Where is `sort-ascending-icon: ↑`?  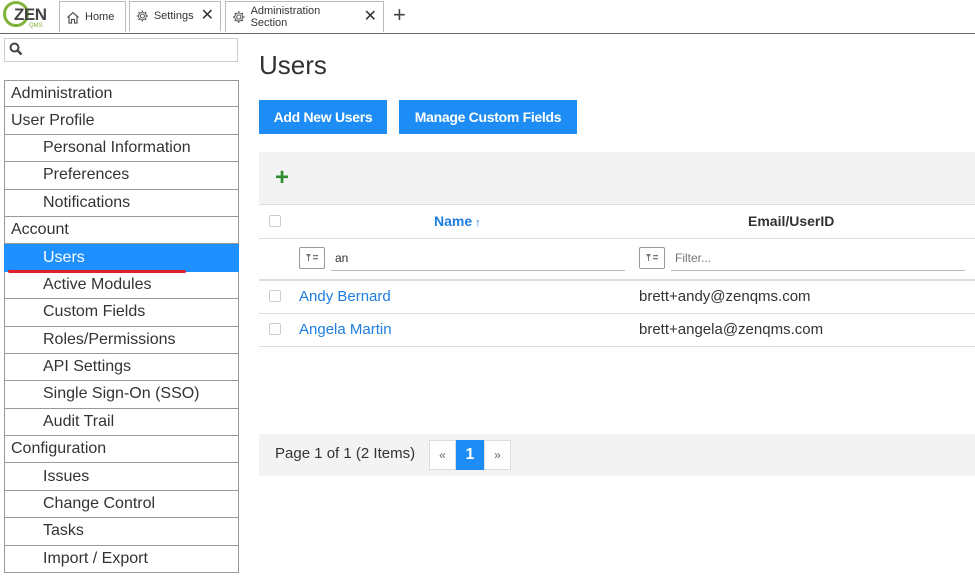 sort-ascending-icon: ↑ is located at coordinates (478, 223).